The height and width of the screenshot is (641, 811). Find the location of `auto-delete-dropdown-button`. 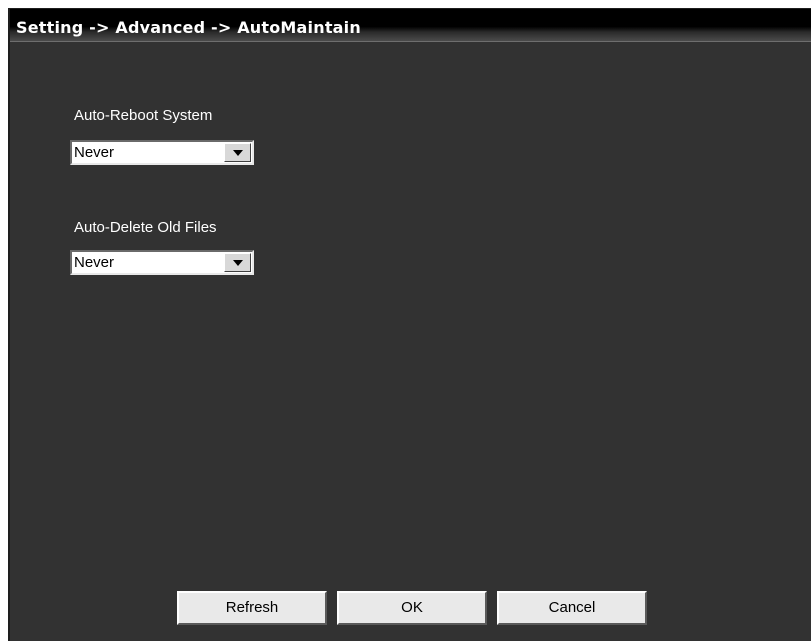

auto-delete-dropdown-button is located at coordinates (237, 262).